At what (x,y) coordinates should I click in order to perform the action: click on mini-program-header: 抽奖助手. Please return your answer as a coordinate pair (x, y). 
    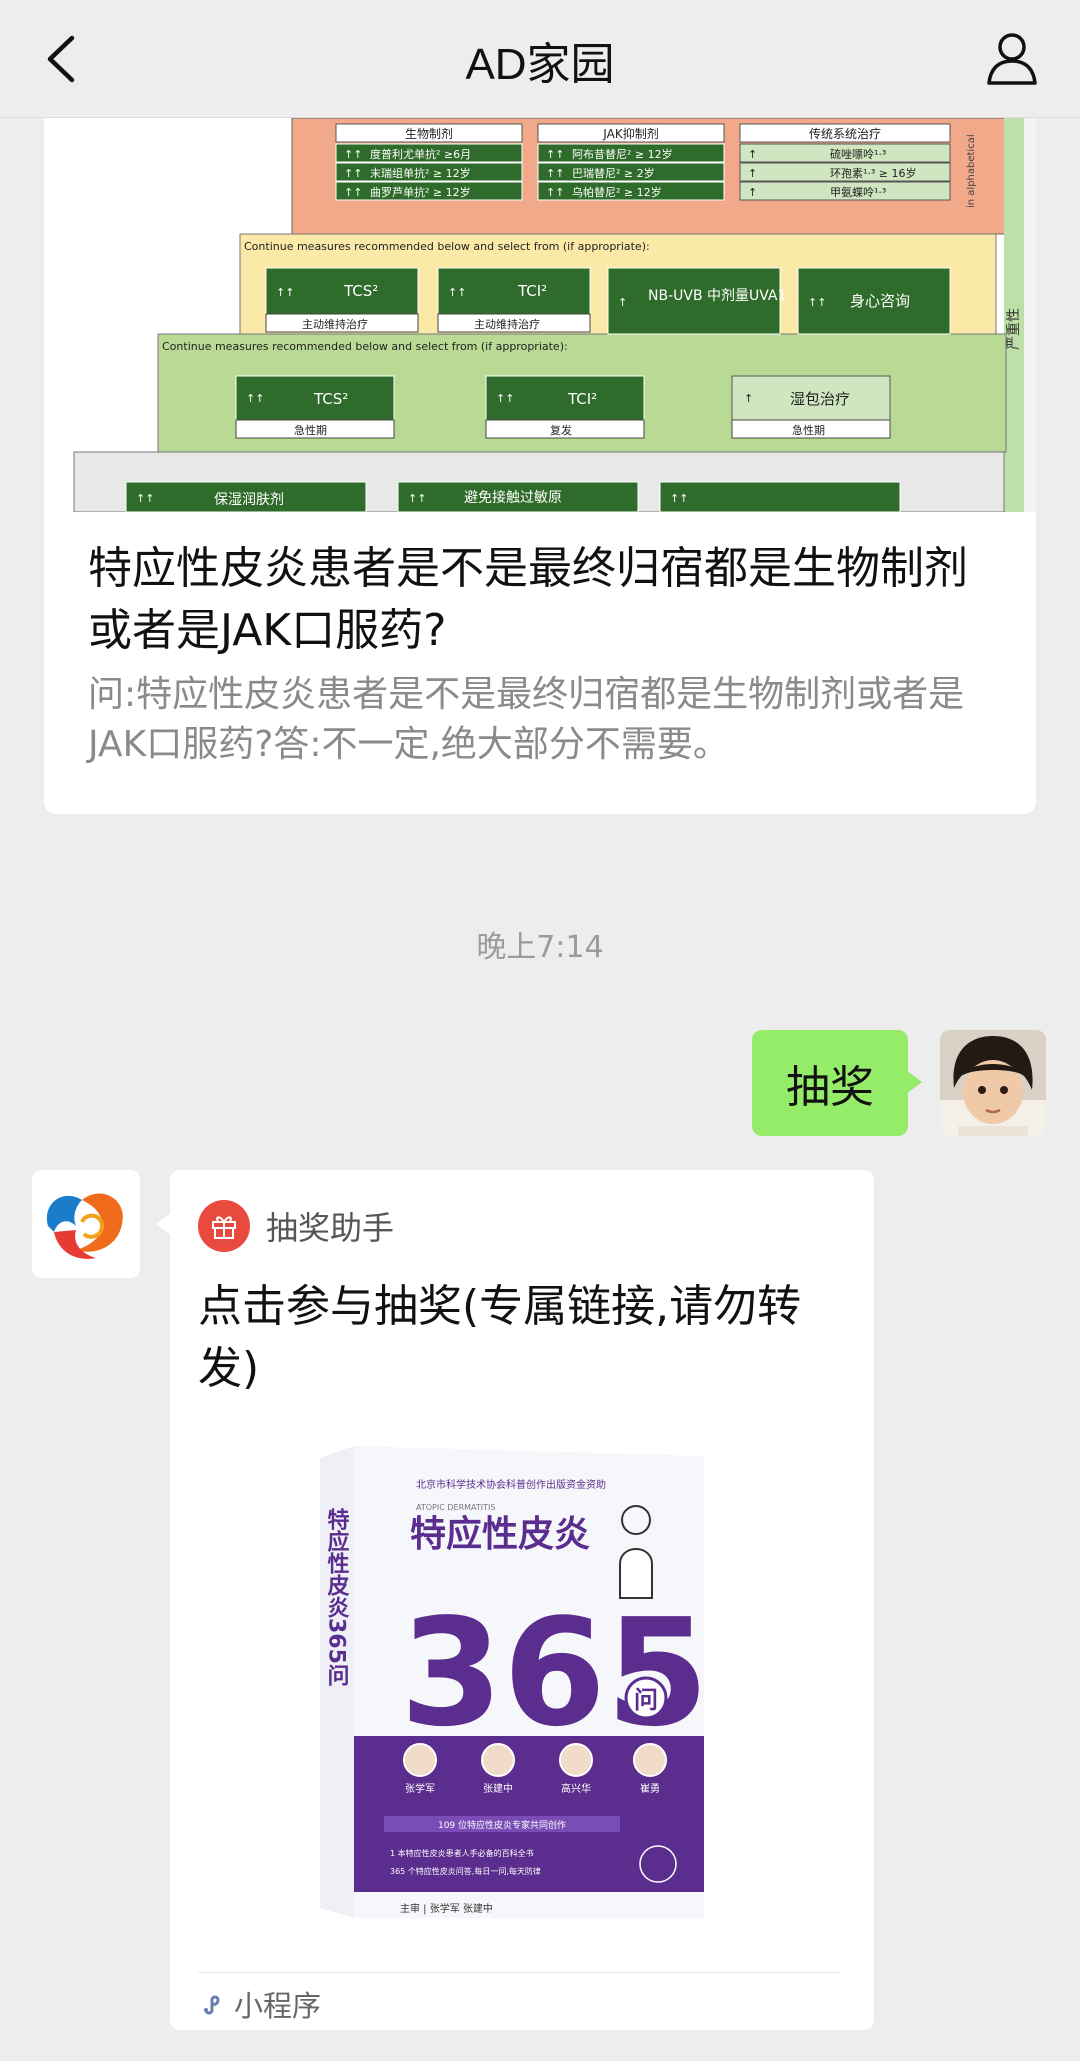
    Looking at the image, I should click on (296, 1226).